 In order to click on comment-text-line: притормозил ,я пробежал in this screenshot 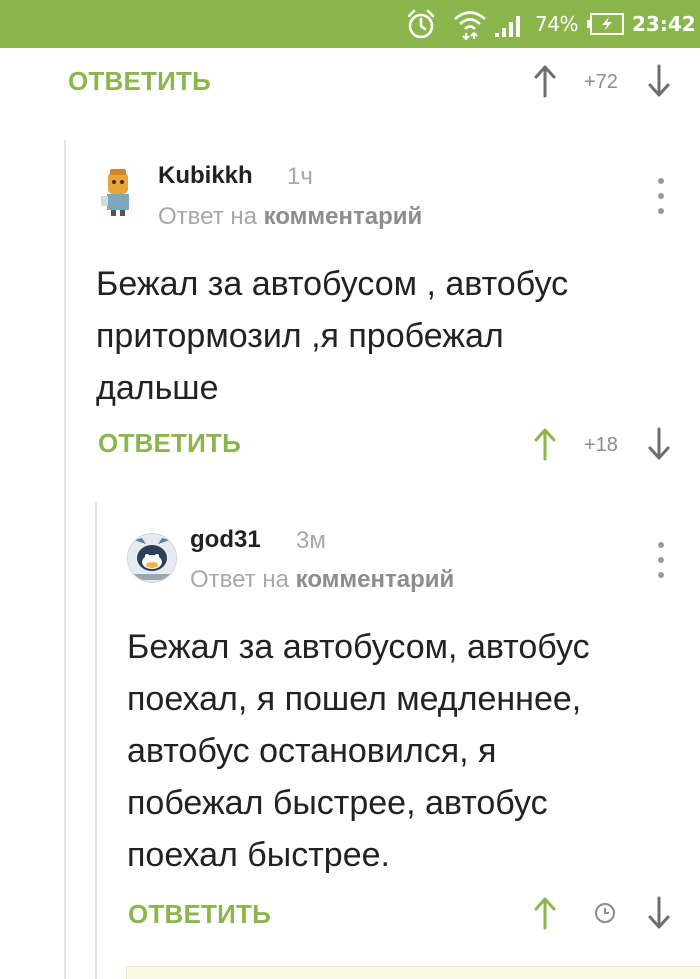, I will do `click(300, 336)`.